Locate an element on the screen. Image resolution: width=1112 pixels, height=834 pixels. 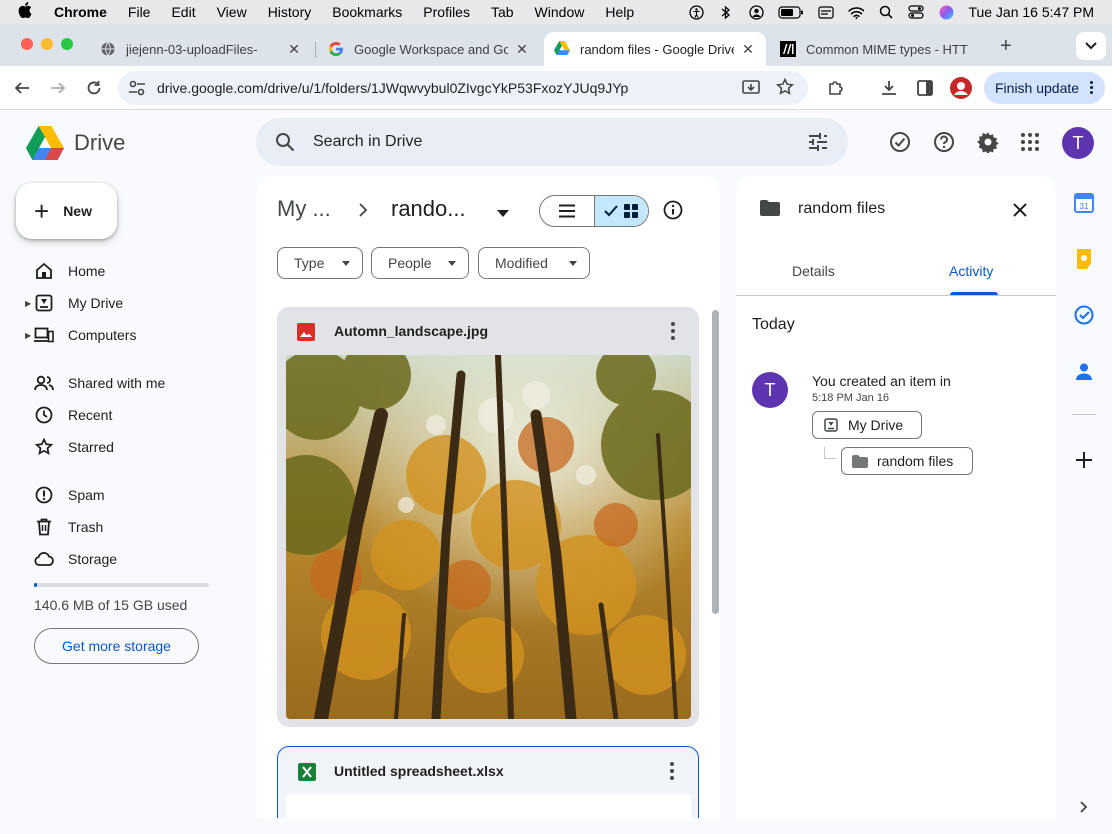
tab-search-chevron-icon is located at coordinates (1091, 46).